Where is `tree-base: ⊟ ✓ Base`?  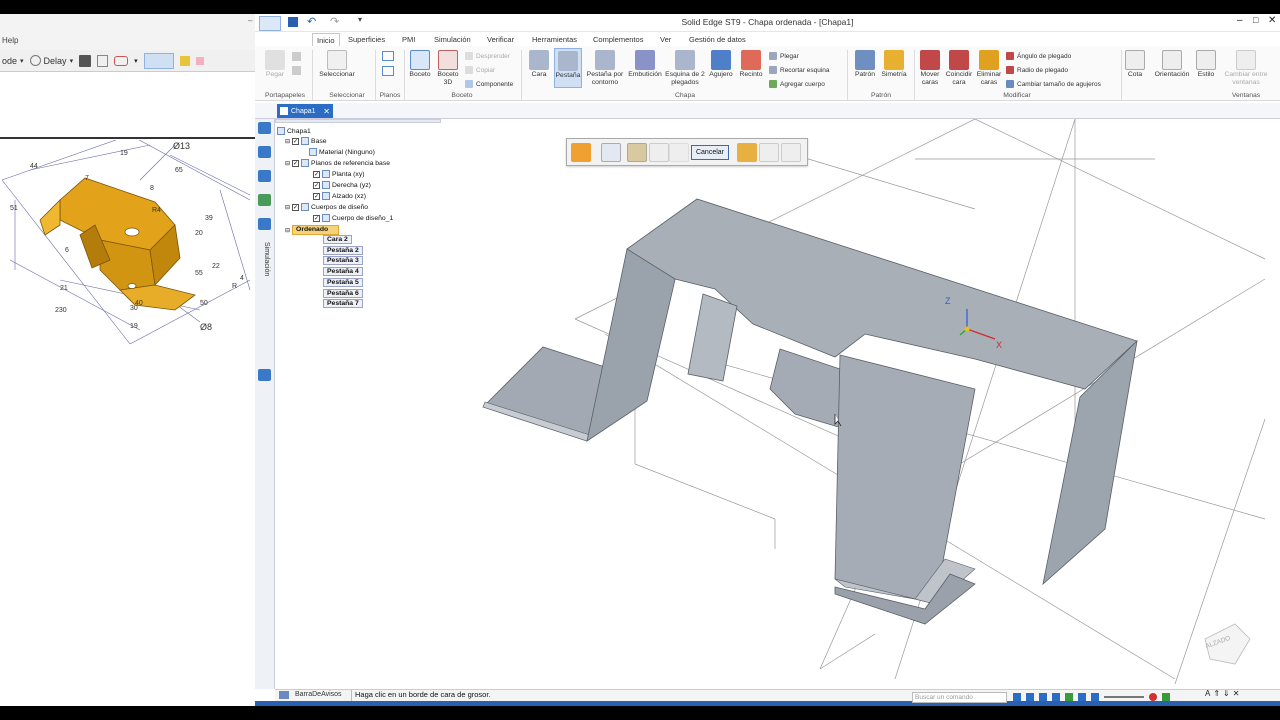
tree-base: ⊟ ✓ Base is located at coordinates (306, 141).